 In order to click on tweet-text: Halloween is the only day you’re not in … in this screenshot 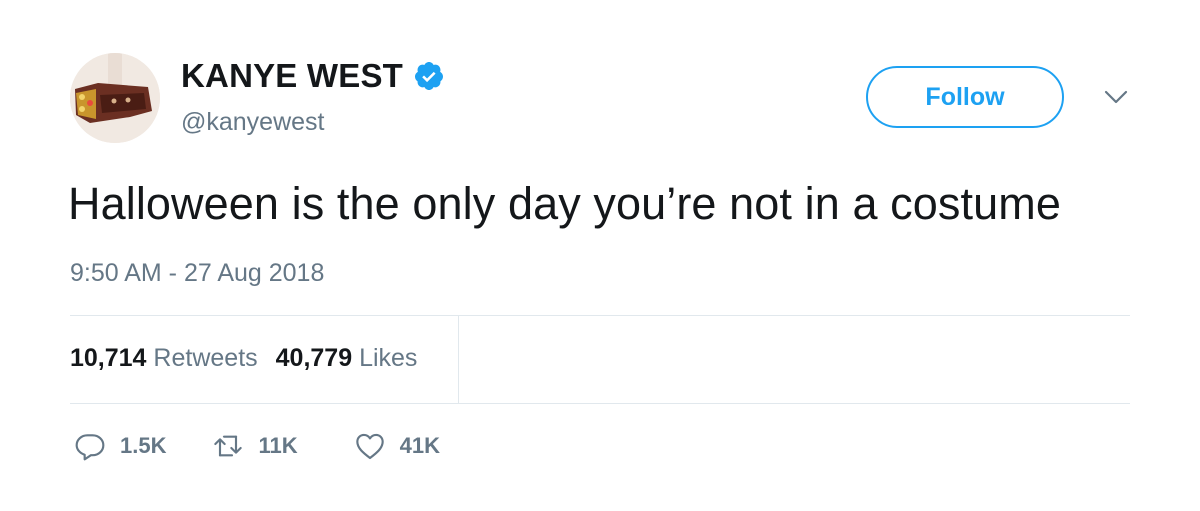, I will do `click(564, 203)`.